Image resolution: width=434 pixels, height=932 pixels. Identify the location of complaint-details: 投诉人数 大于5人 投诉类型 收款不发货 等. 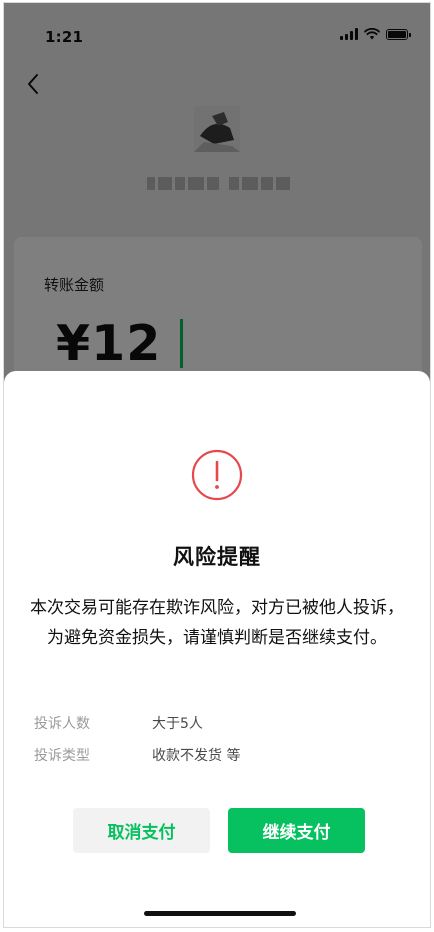
(214, 739).